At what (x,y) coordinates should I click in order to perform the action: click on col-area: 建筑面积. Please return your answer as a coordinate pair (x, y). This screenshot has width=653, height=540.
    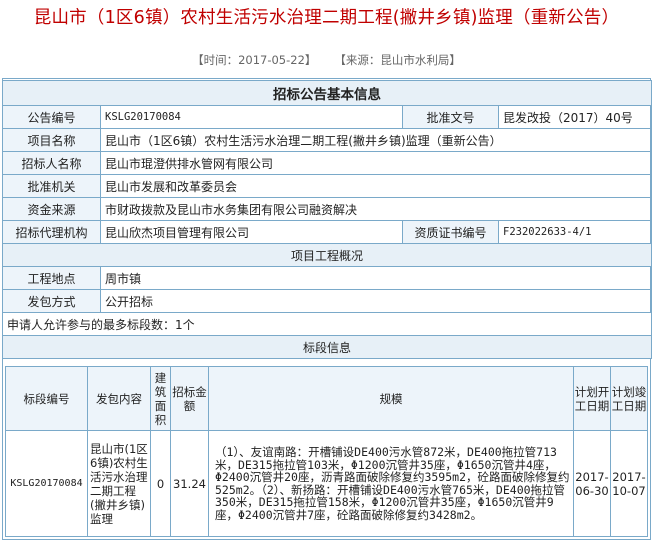
    Looking at the image, I should click on (160, 398).